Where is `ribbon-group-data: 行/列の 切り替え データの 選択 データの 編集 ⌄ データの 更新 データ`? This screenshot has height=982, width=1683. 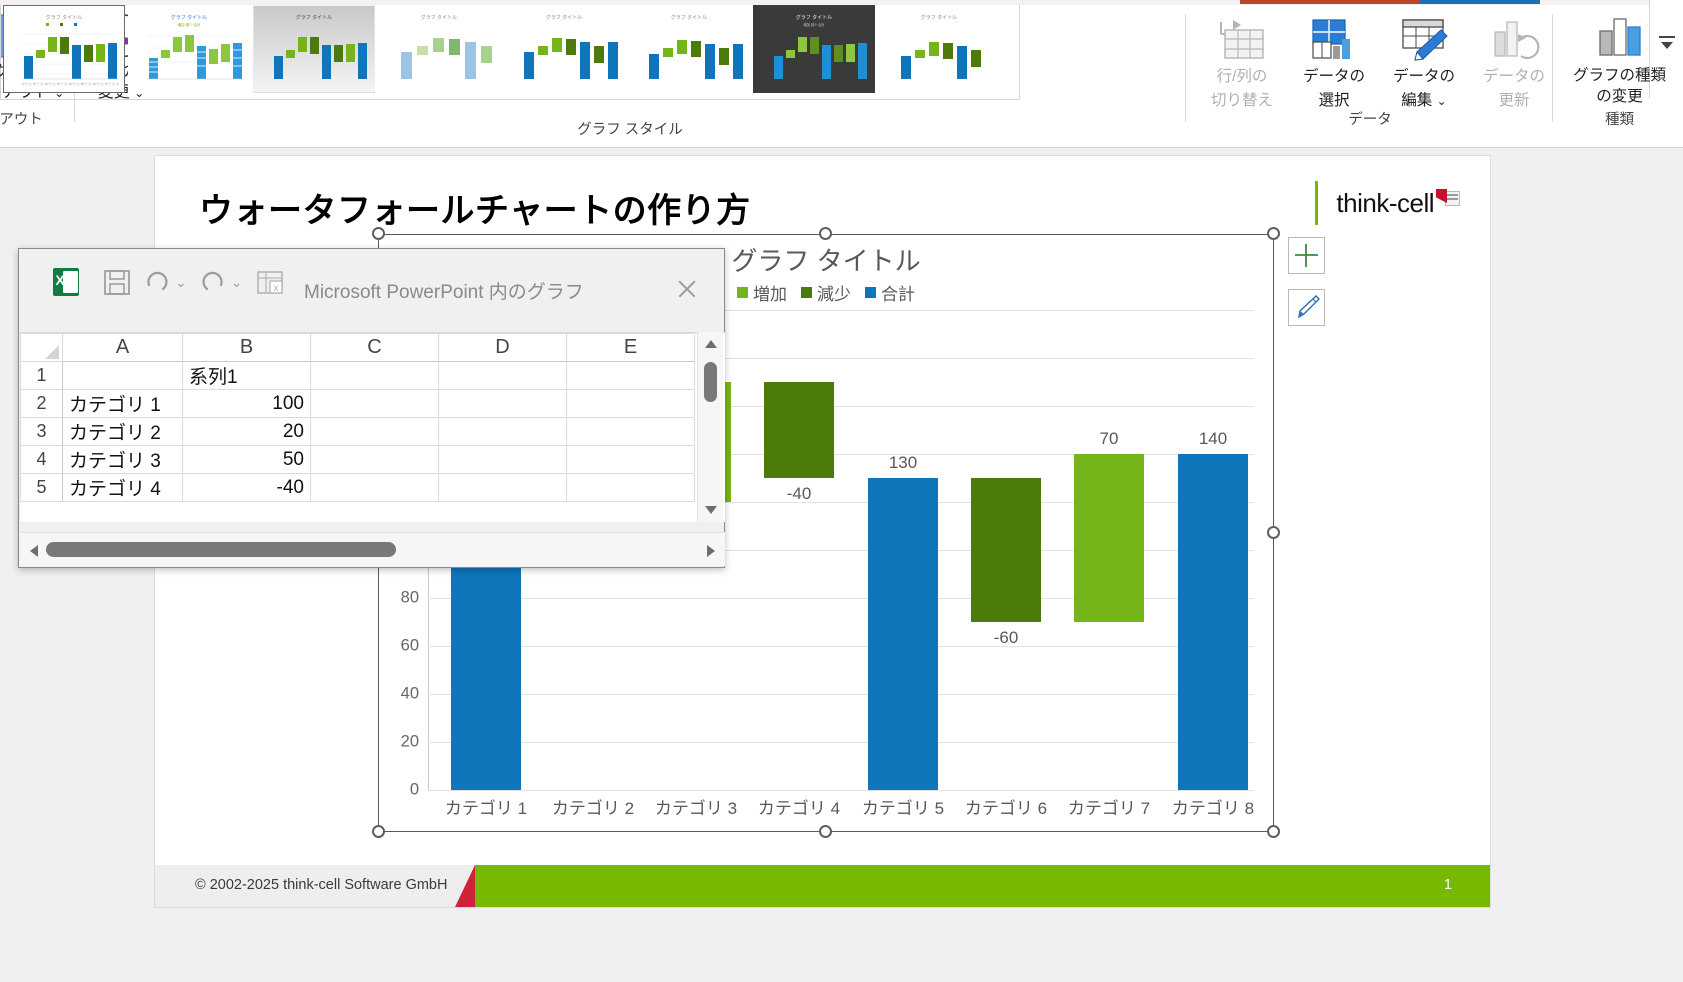 ribbon-group-data: 行/列の 切り替え データの 選択 データの 編集 ⌄ データの 更新 データ is located at coordinates (1370, 69).